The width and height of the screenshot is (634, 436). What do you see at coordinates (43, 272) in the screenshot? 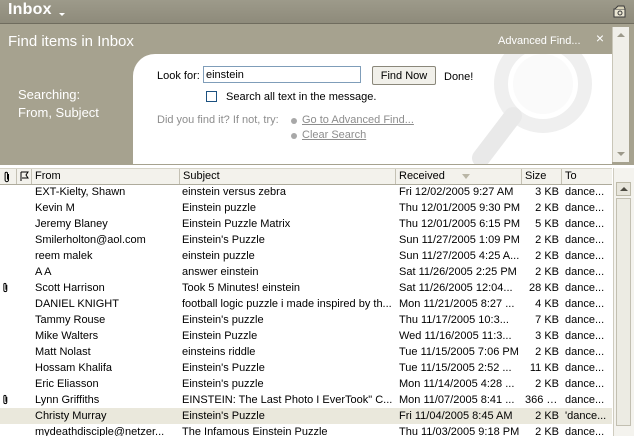
I see `from-cell: A A` at bounding box center [43, 272].